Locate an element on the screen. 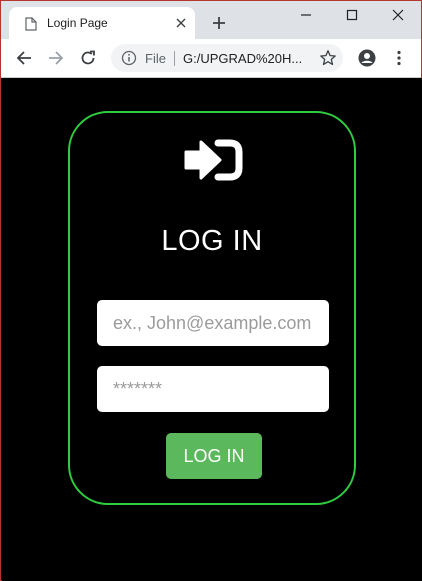 Image resolution: width=422 pixels, height=581 pixels. forward-button is located at coordinates (56, 58).